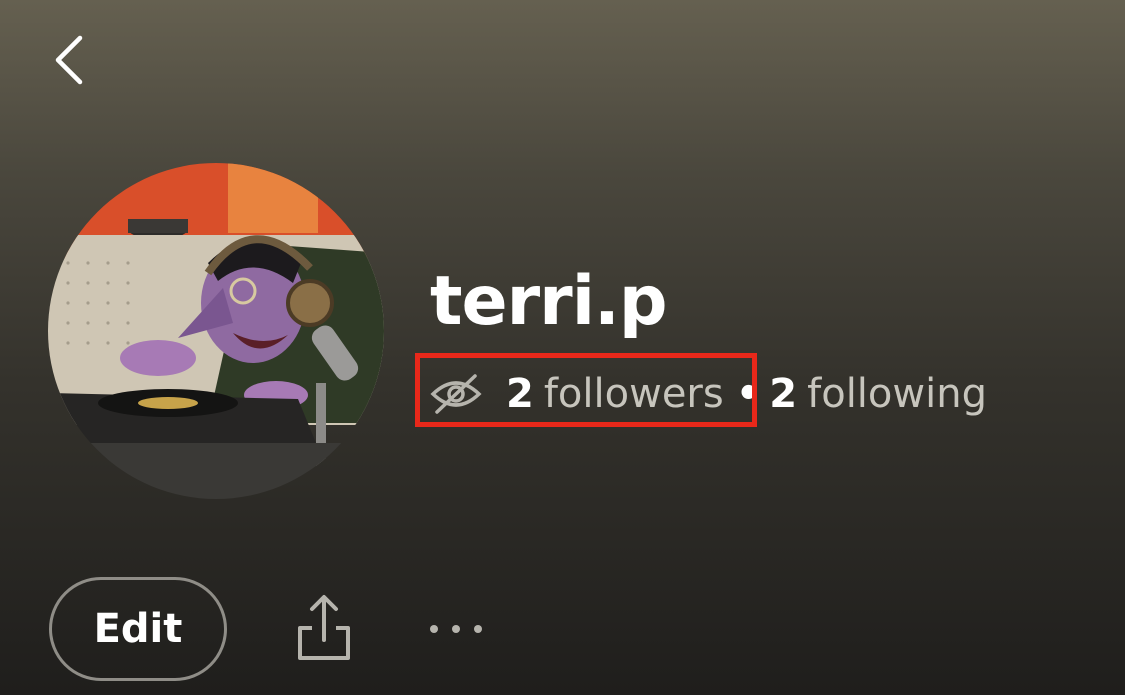 Image resolution: width=1125 pixels, height=695 pixels. I want to click on share-icon, so click(324, 627).